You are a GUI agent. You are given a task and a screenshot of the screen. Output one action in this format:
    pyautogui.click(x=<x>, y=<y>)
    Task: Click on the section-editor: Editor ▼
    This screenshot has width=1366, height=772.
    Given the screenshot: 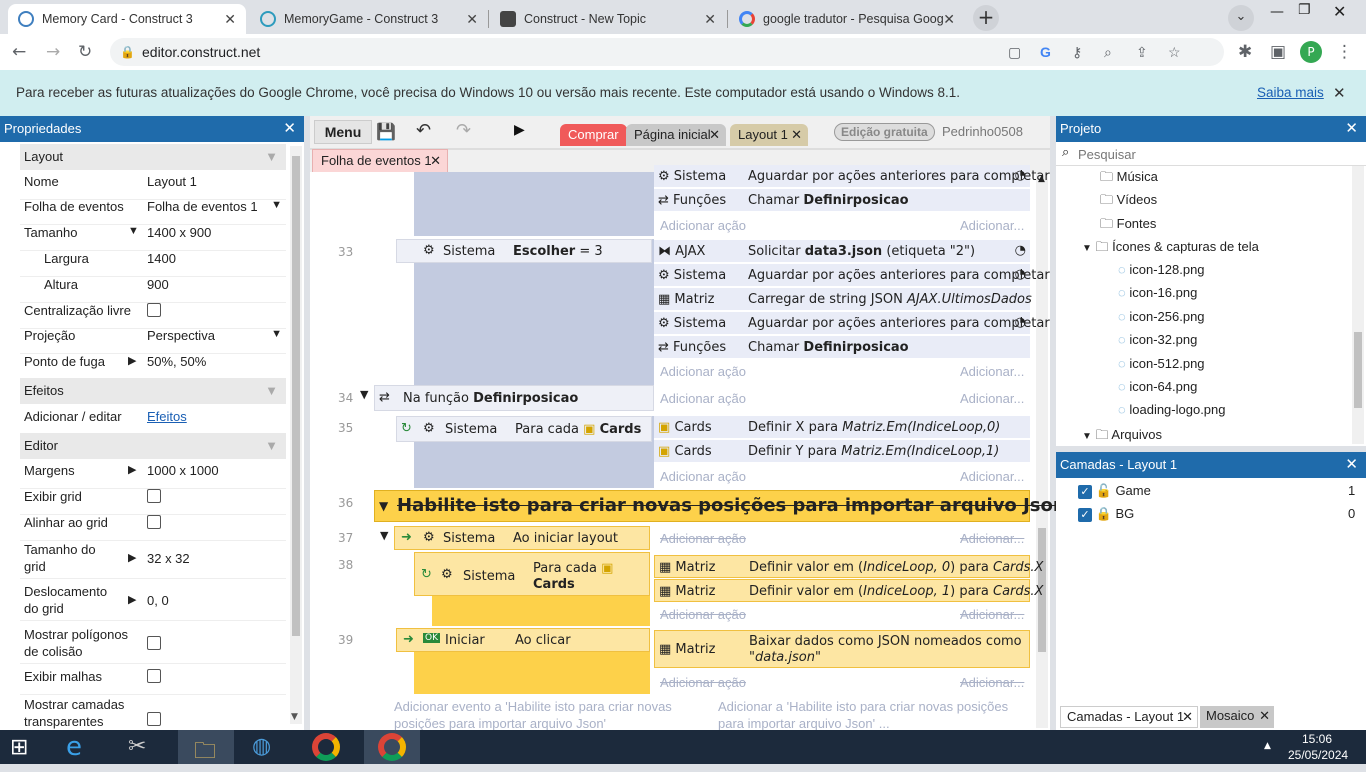 What is the action you would take?
    pyautogui.click(x=153, y=446)
    